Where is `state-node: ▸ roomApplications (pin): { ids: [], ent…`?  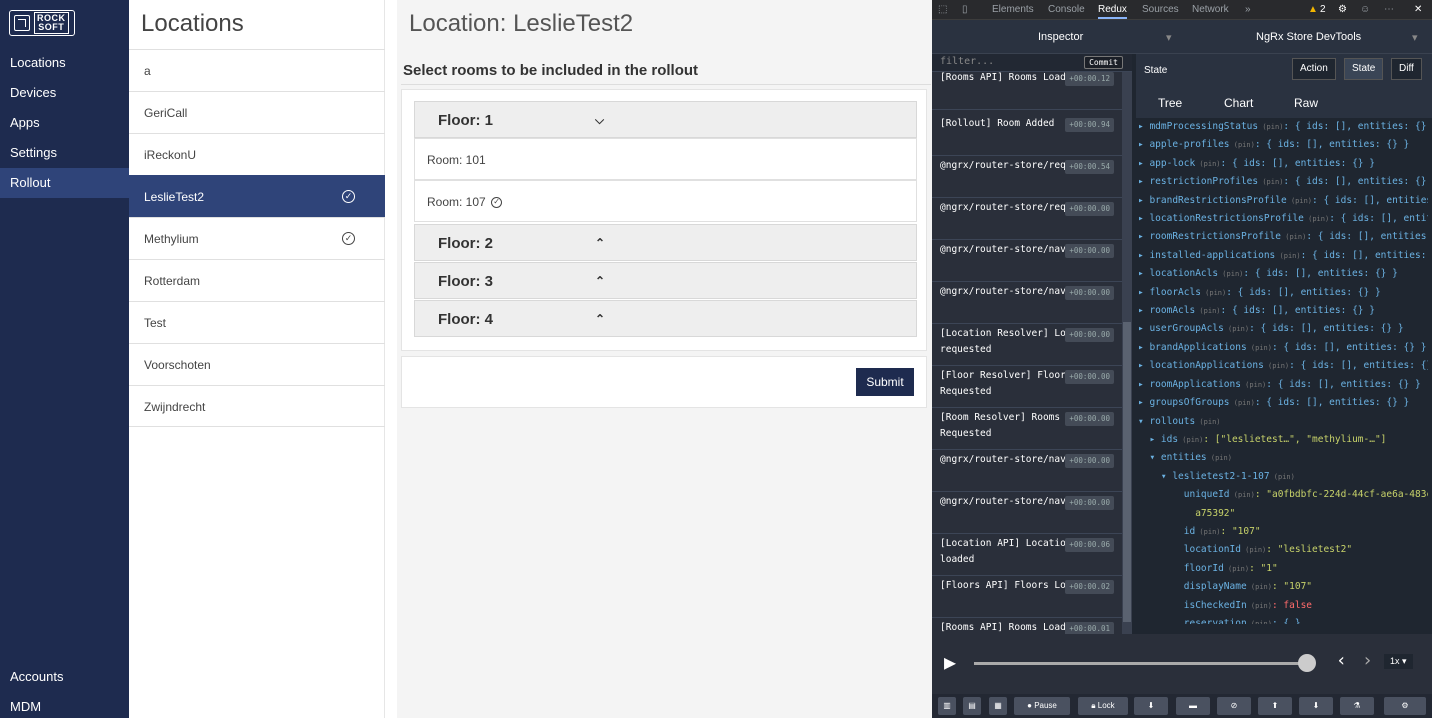
state-node: ▸ roomApplications (pin): { ids: [], ent… is located at coordinates (1283, 385).